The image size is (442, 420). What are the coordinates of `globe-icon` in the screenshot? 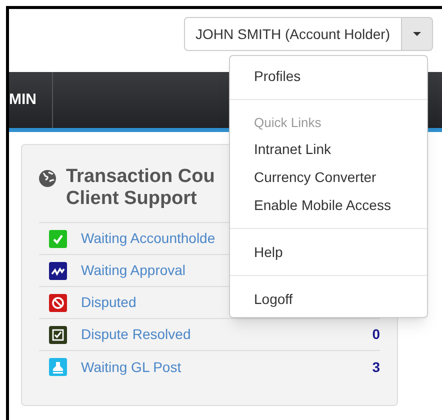 It's located at (47, 178).